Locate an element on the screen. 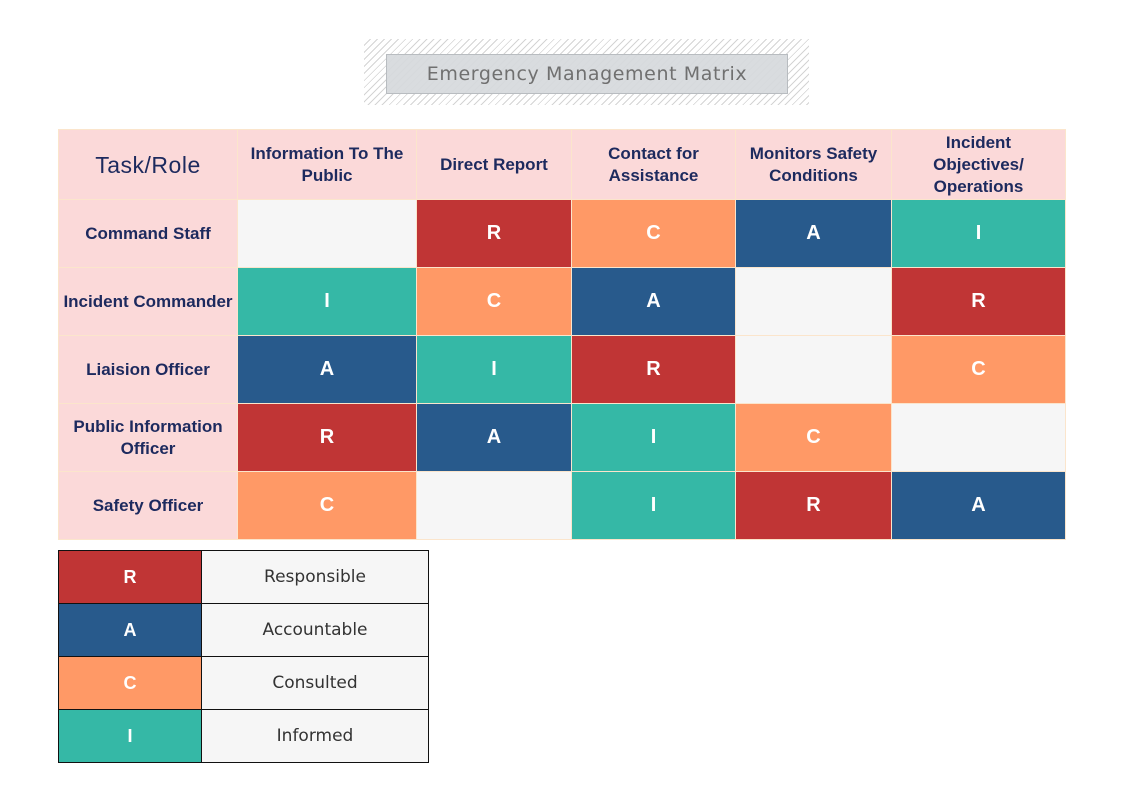 The height and width of the screenshot is (794, 1123). matrix-row: Liaision Officer A I R C is located at coordinates (562, 369).